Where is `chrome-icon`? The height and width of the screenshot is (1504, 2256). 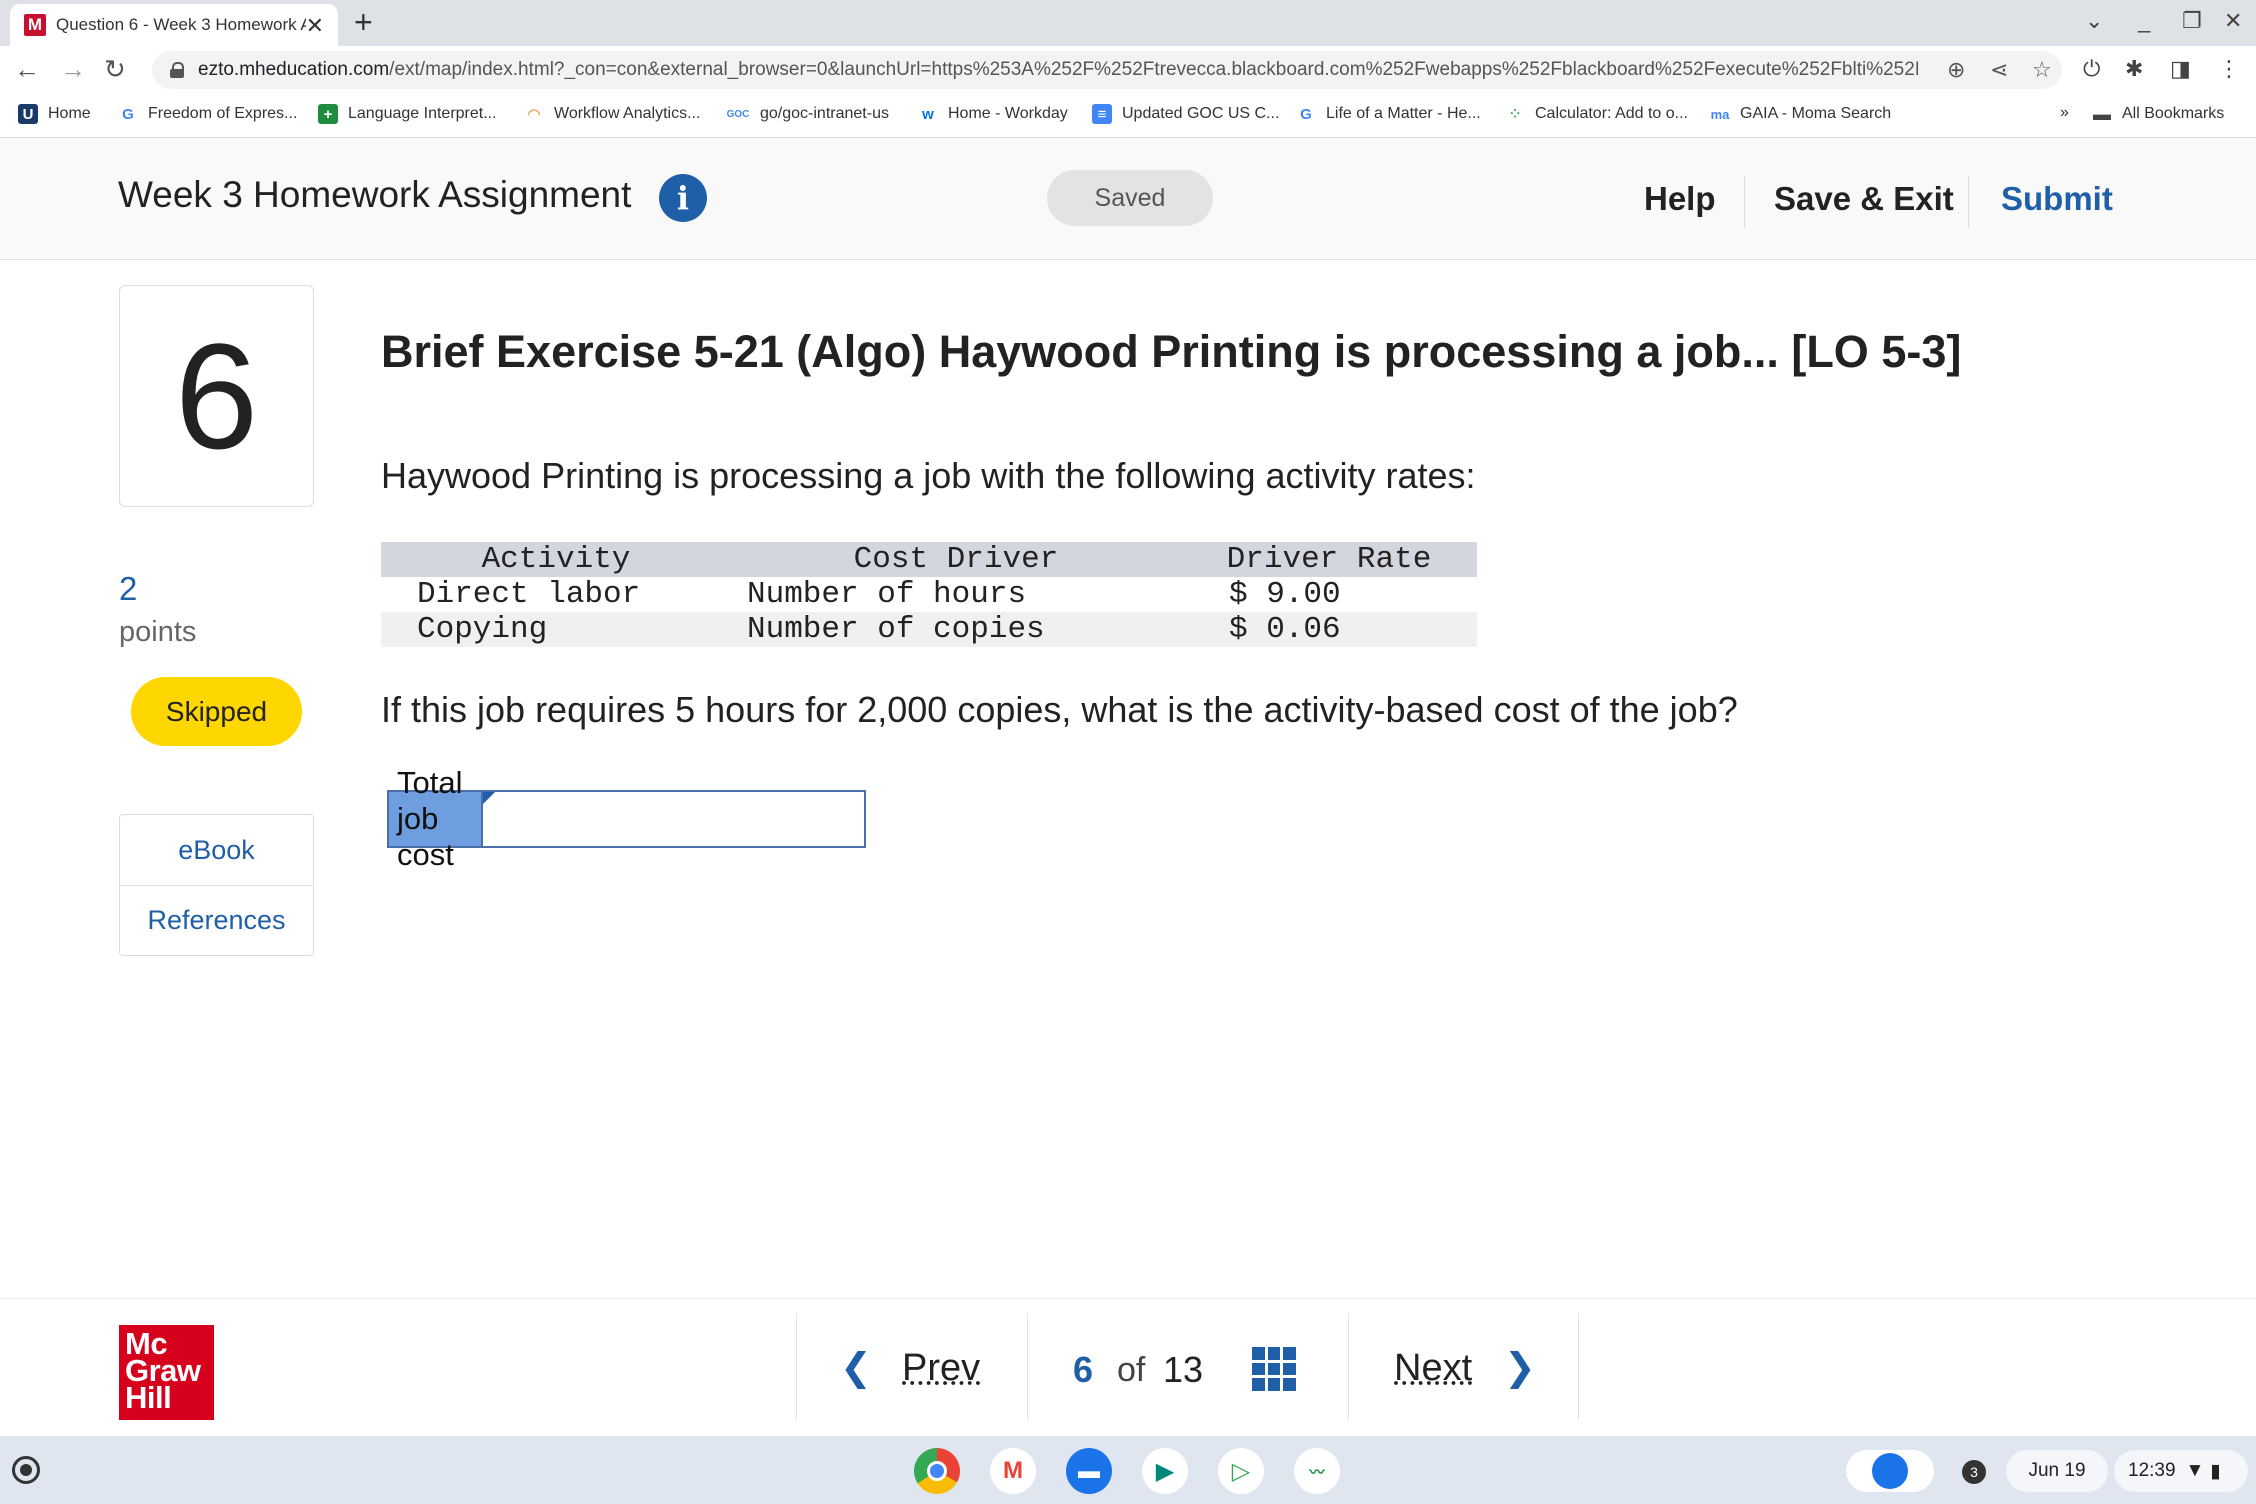 chrome-icon is located at coordinates (937, 1471).